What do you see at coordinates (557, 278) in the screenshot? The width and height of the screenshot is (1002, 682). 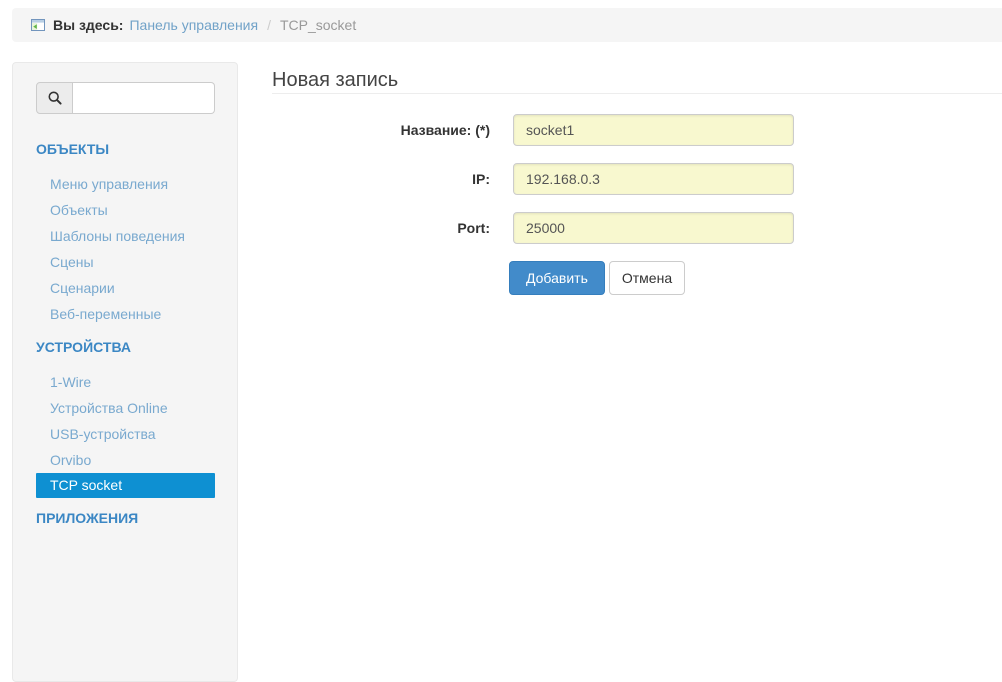 I see `add-button: Добавить` at bounding box center [557, 278].